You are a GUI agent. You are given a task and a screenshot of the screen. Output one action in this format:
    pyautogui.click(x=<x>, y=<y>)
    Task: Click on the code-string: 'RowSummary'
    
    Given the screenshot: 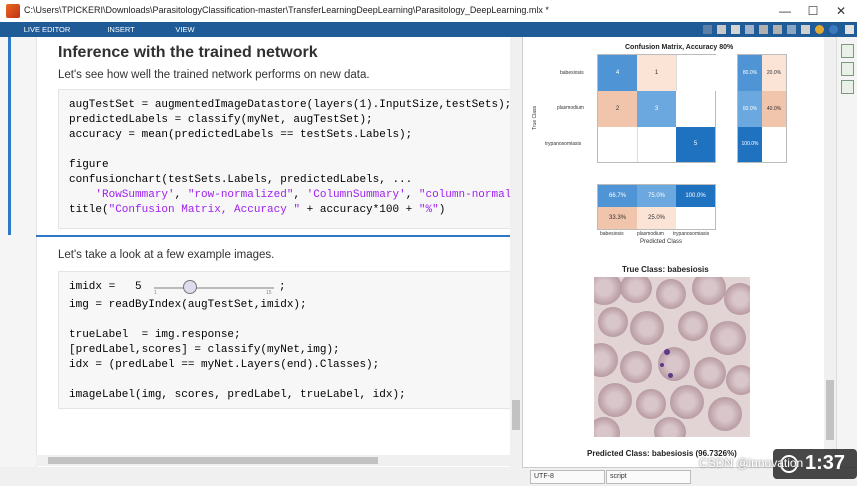 What is the action you would take?
    pyautogui.click(x=135, y=195)
    